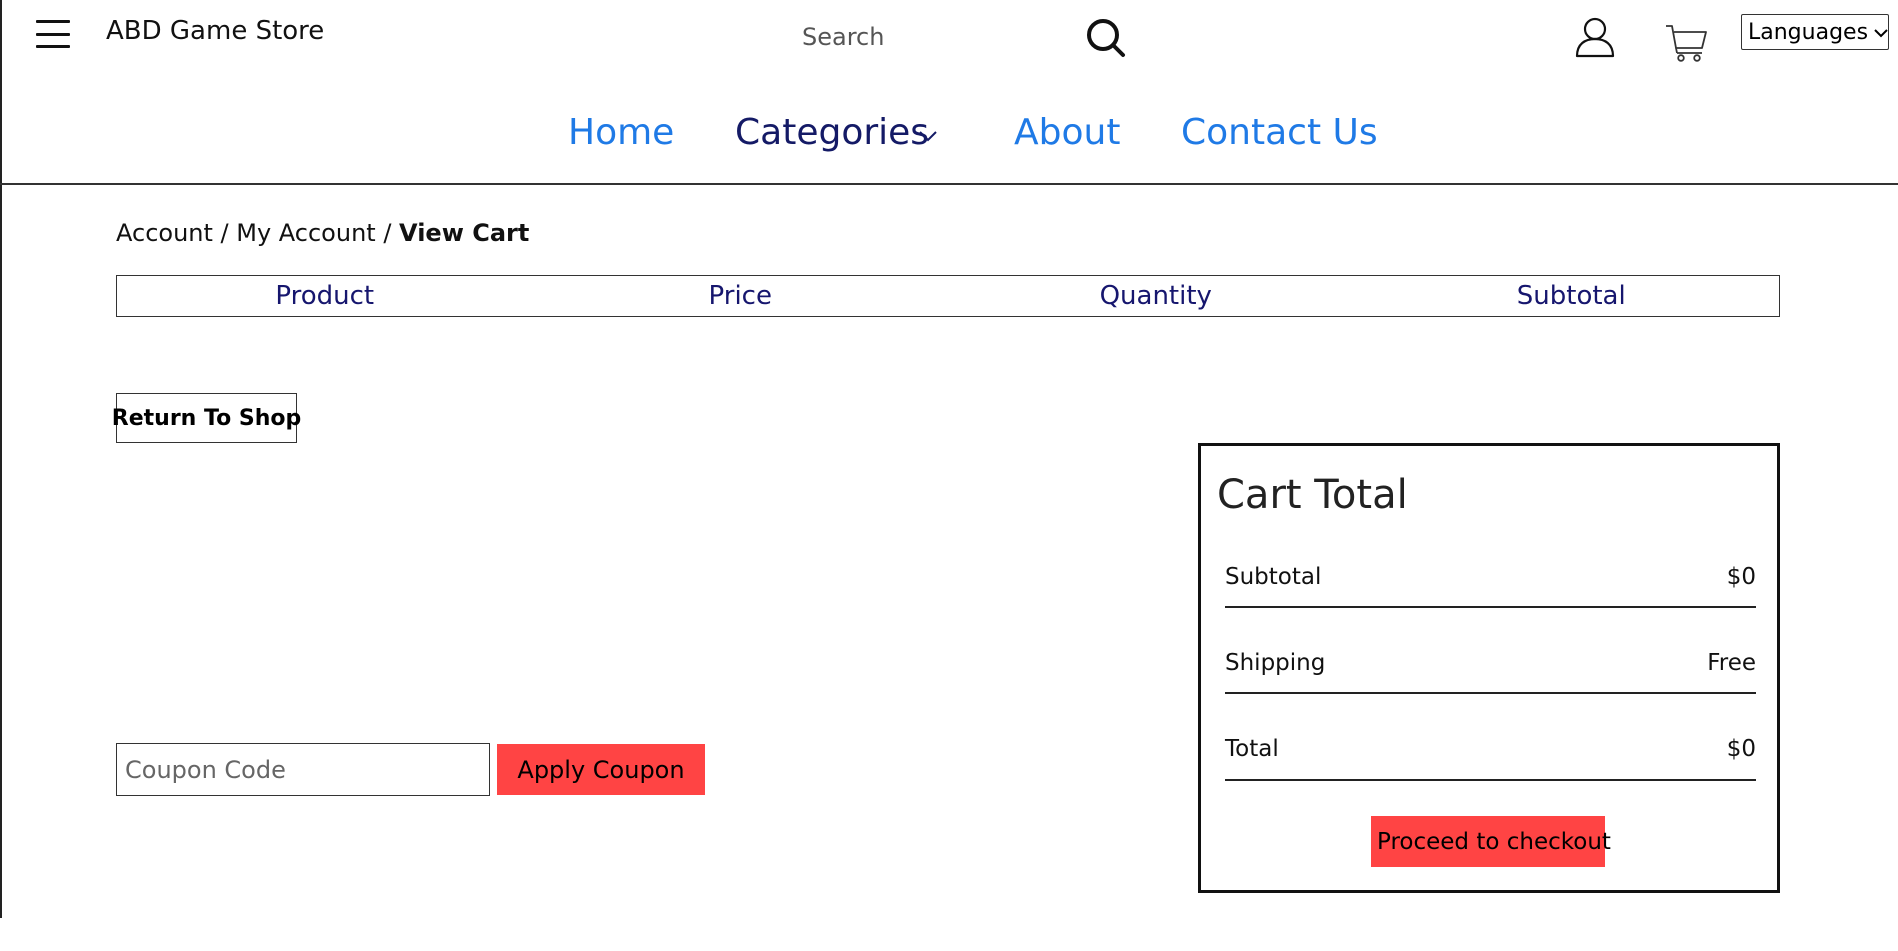  Describe the element at coordinates (1106, 38) in the screenshot. I see `search-icon` at that location.